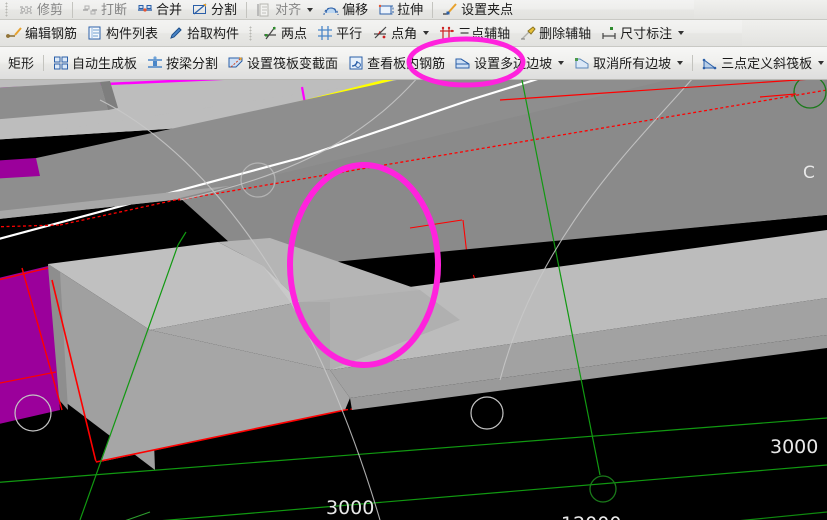  I want to click on tool-split-by-beam: 按梁分割, so click(182, 63).